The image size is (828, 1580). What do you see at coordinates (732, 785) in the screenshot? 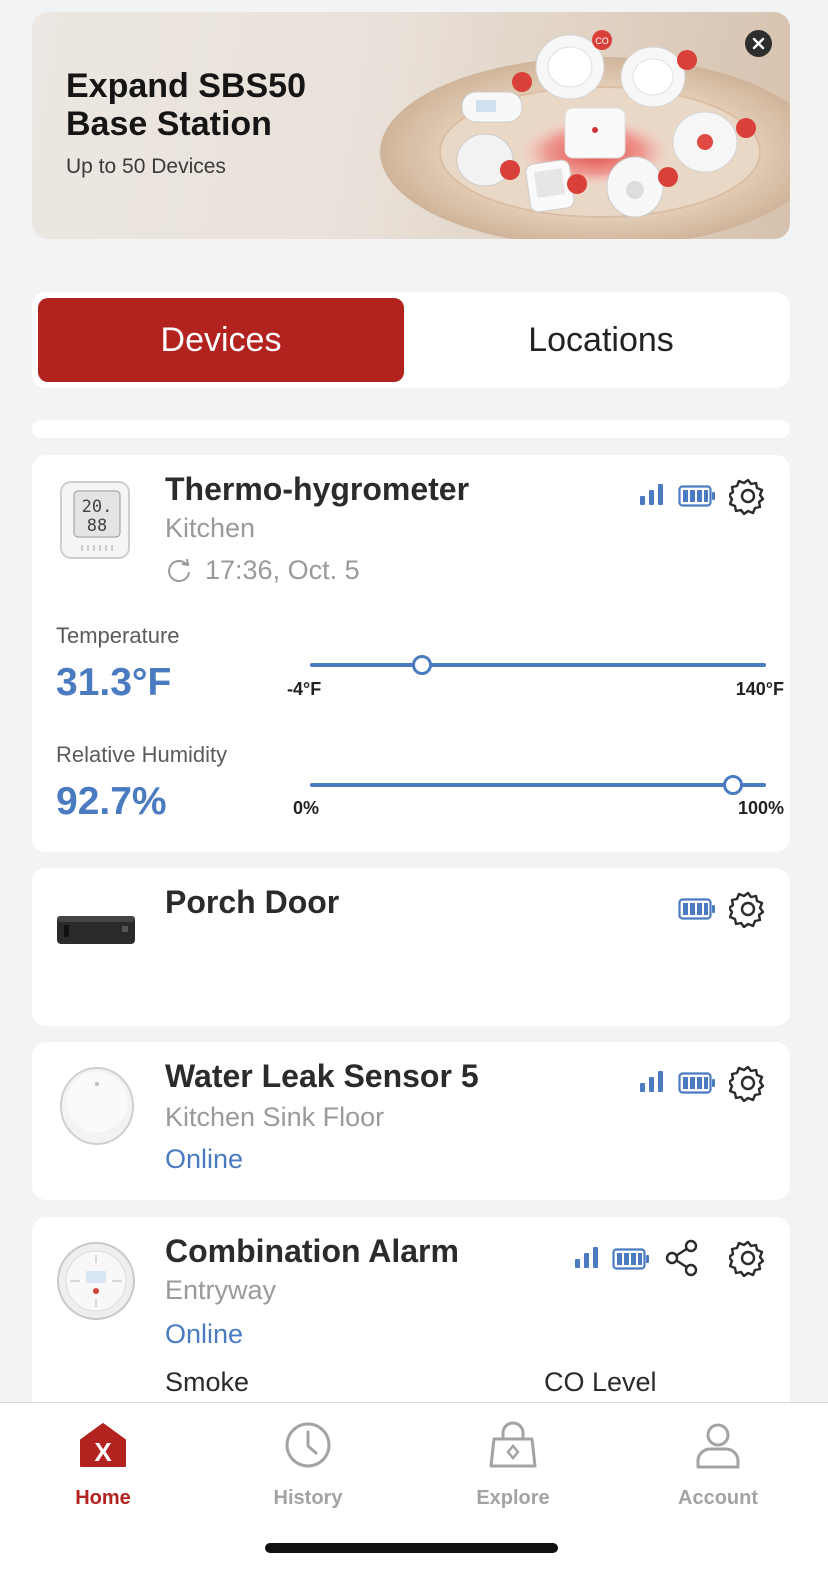
I see `humidity-indicator` at bounding box center [732, 785].